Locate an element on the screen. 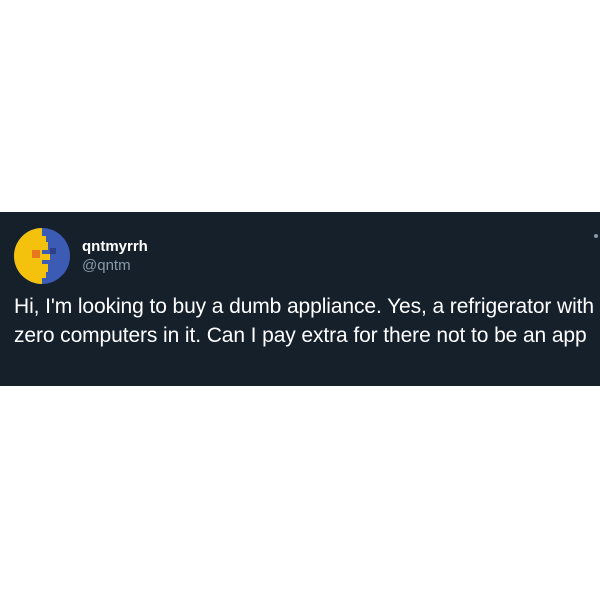 The width and height of the screenshot is (600, 600). user-handle: @qntm is located at coordinates (115, 266).